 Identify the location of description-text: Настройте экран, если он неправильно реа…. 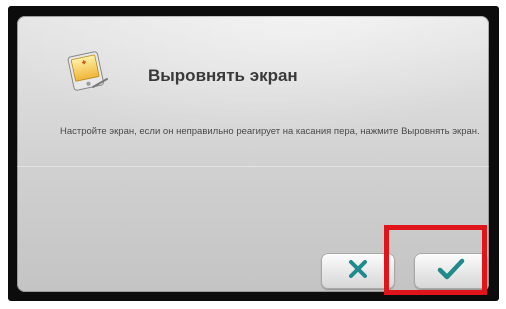
(270, 131).